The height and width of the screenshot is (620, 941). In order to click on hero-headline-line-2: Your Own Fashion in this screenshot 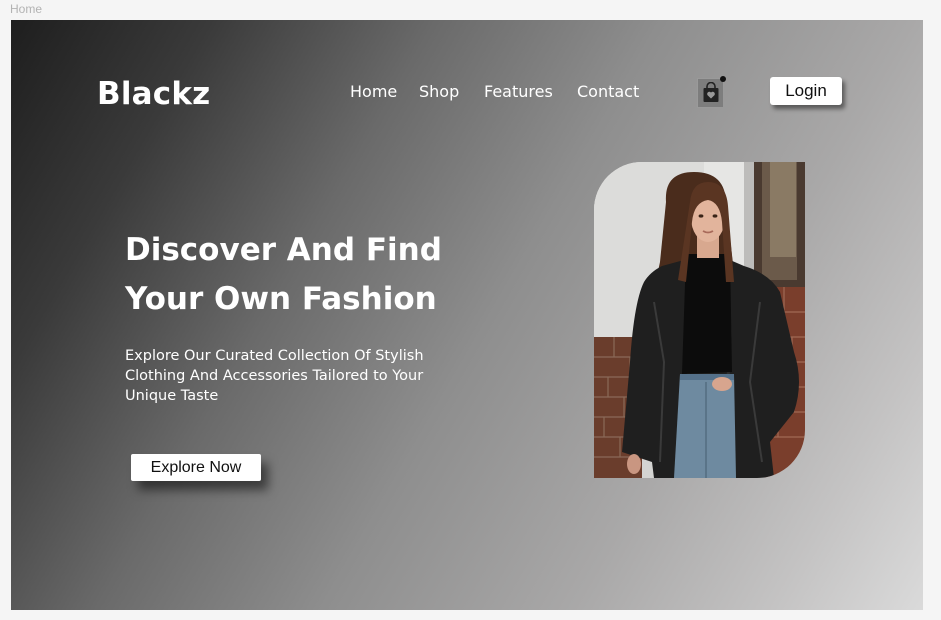, I will do `click(281, 299)`.